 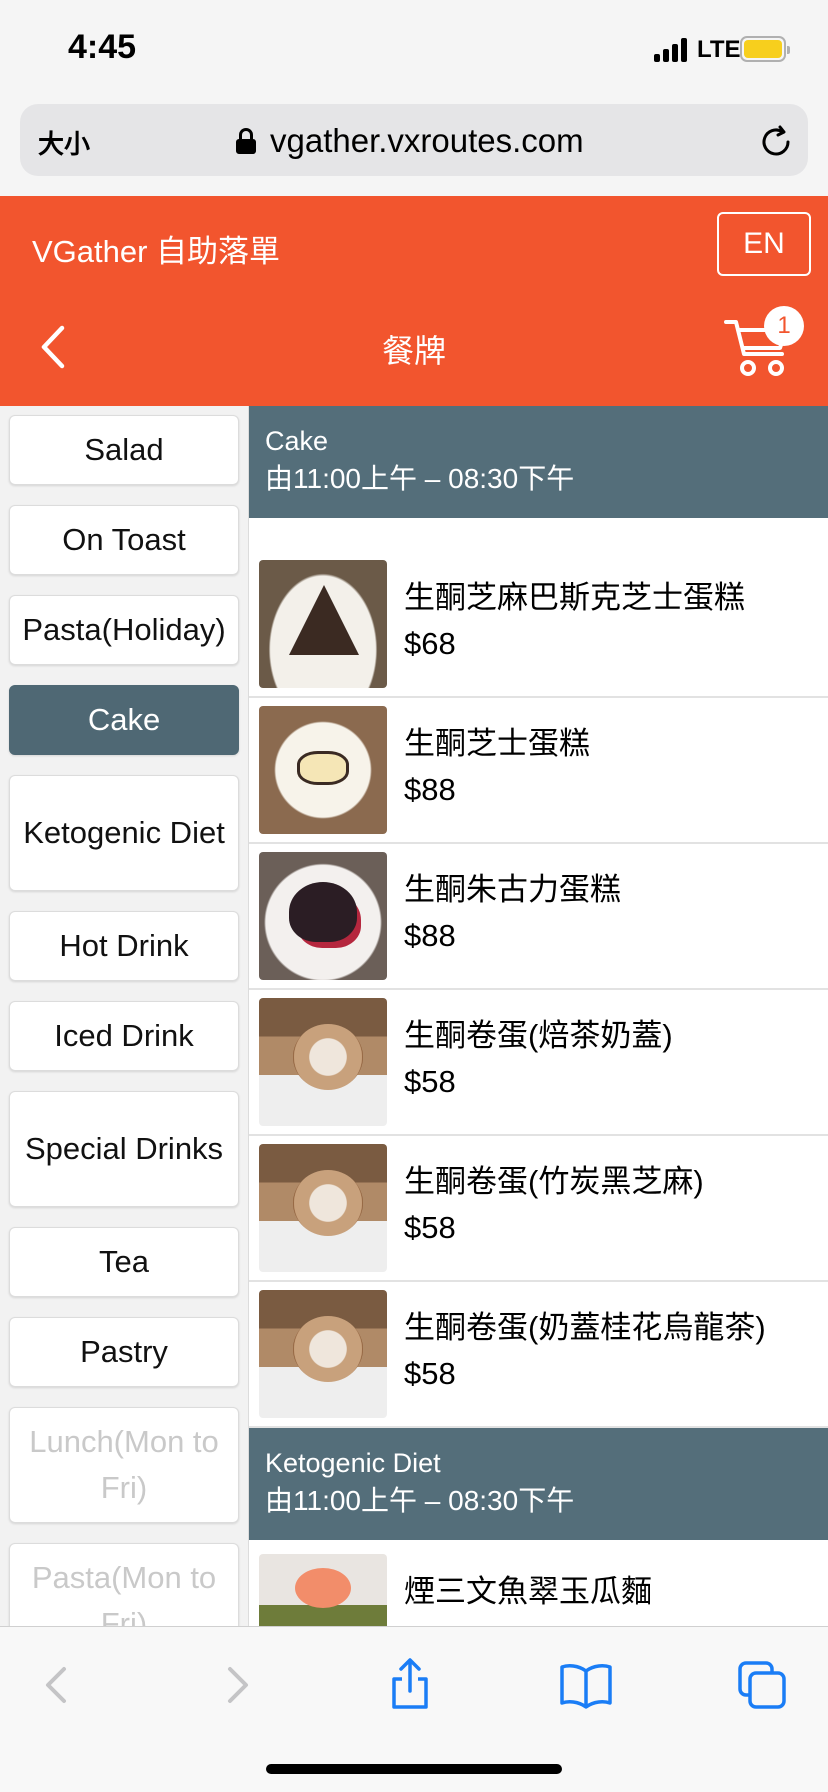 What do you see at coordinates (538, 1209) in the screenshot?
I see `menu-item: 生酮卷蛋(竹炭黑芝麻) $58` at bounding box center [538, 1209].